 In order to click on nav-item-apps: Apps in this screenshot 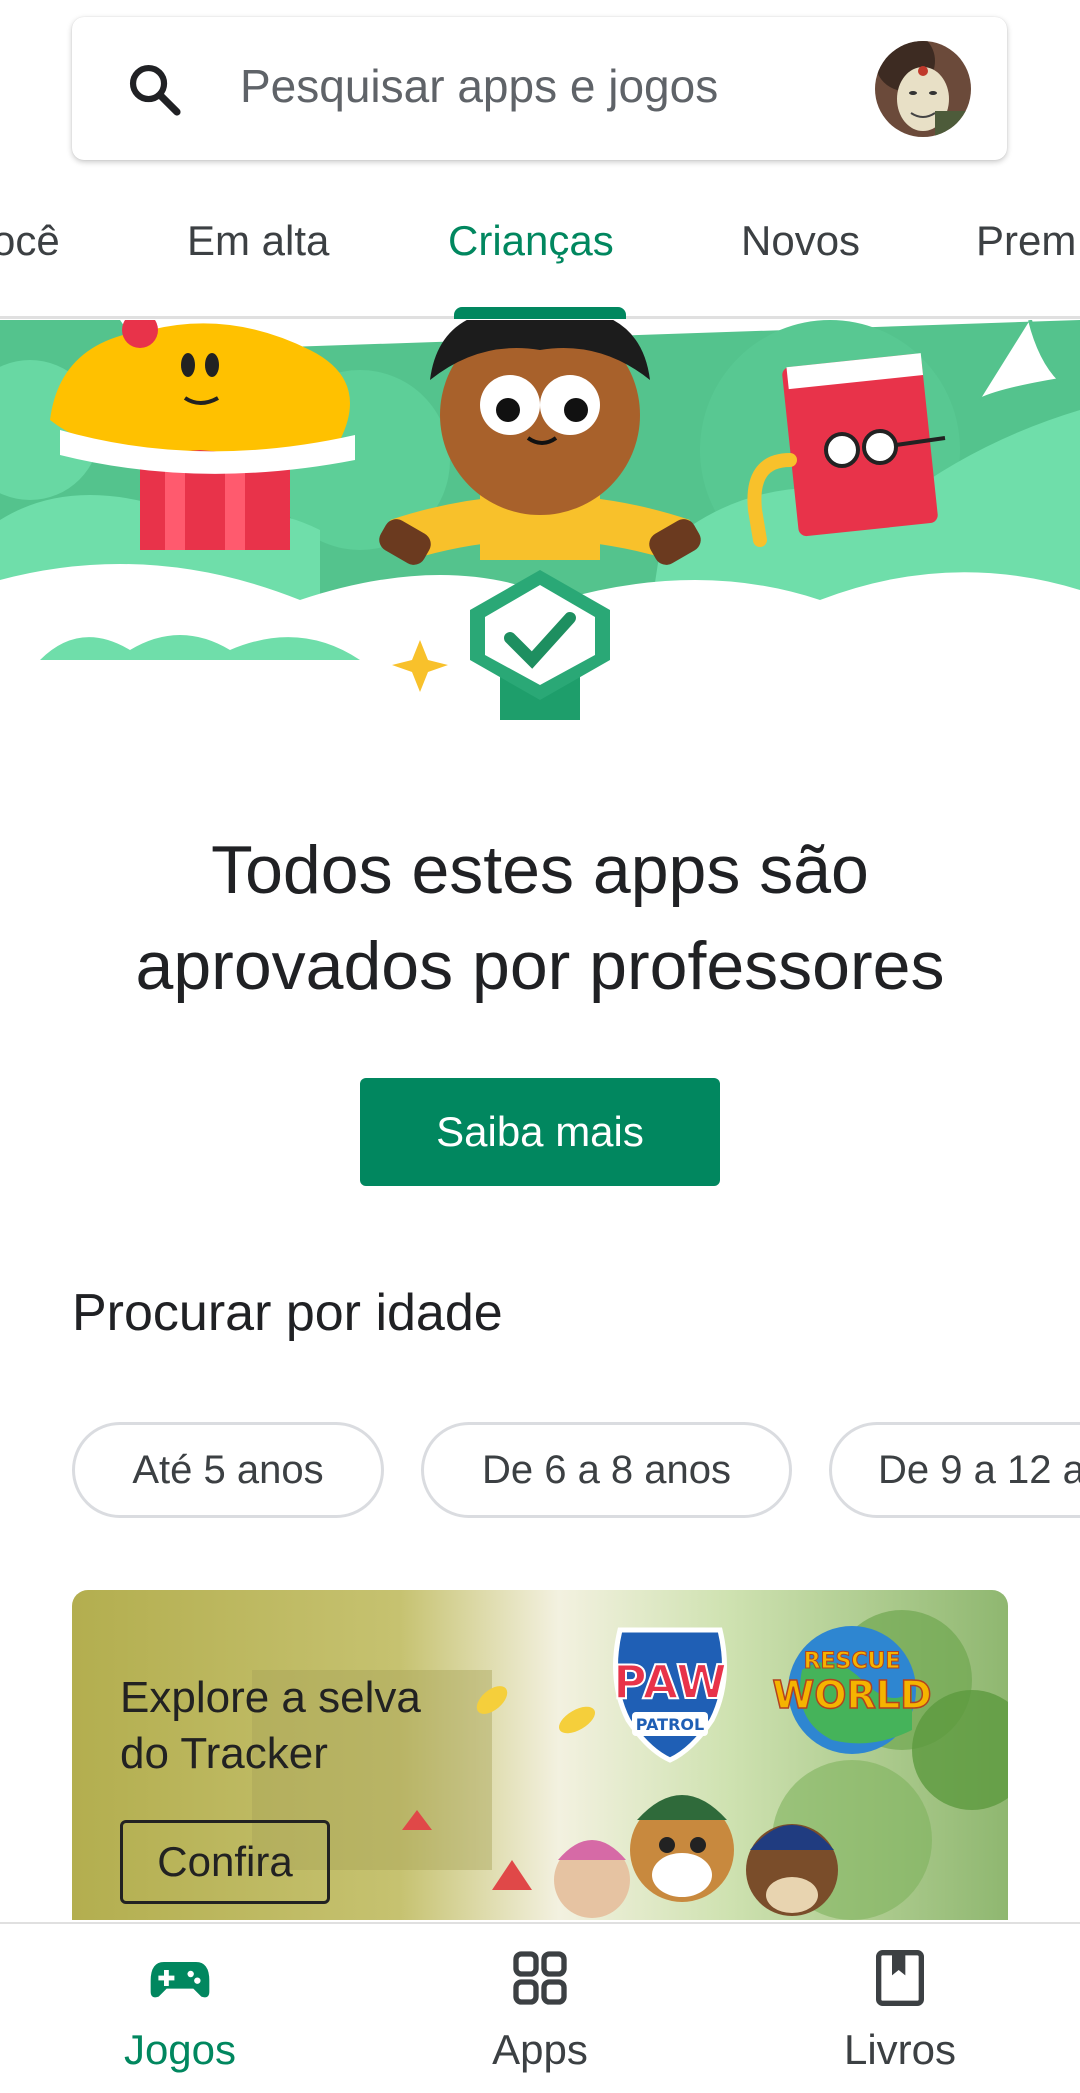, I will do `click(540, 2010)`.